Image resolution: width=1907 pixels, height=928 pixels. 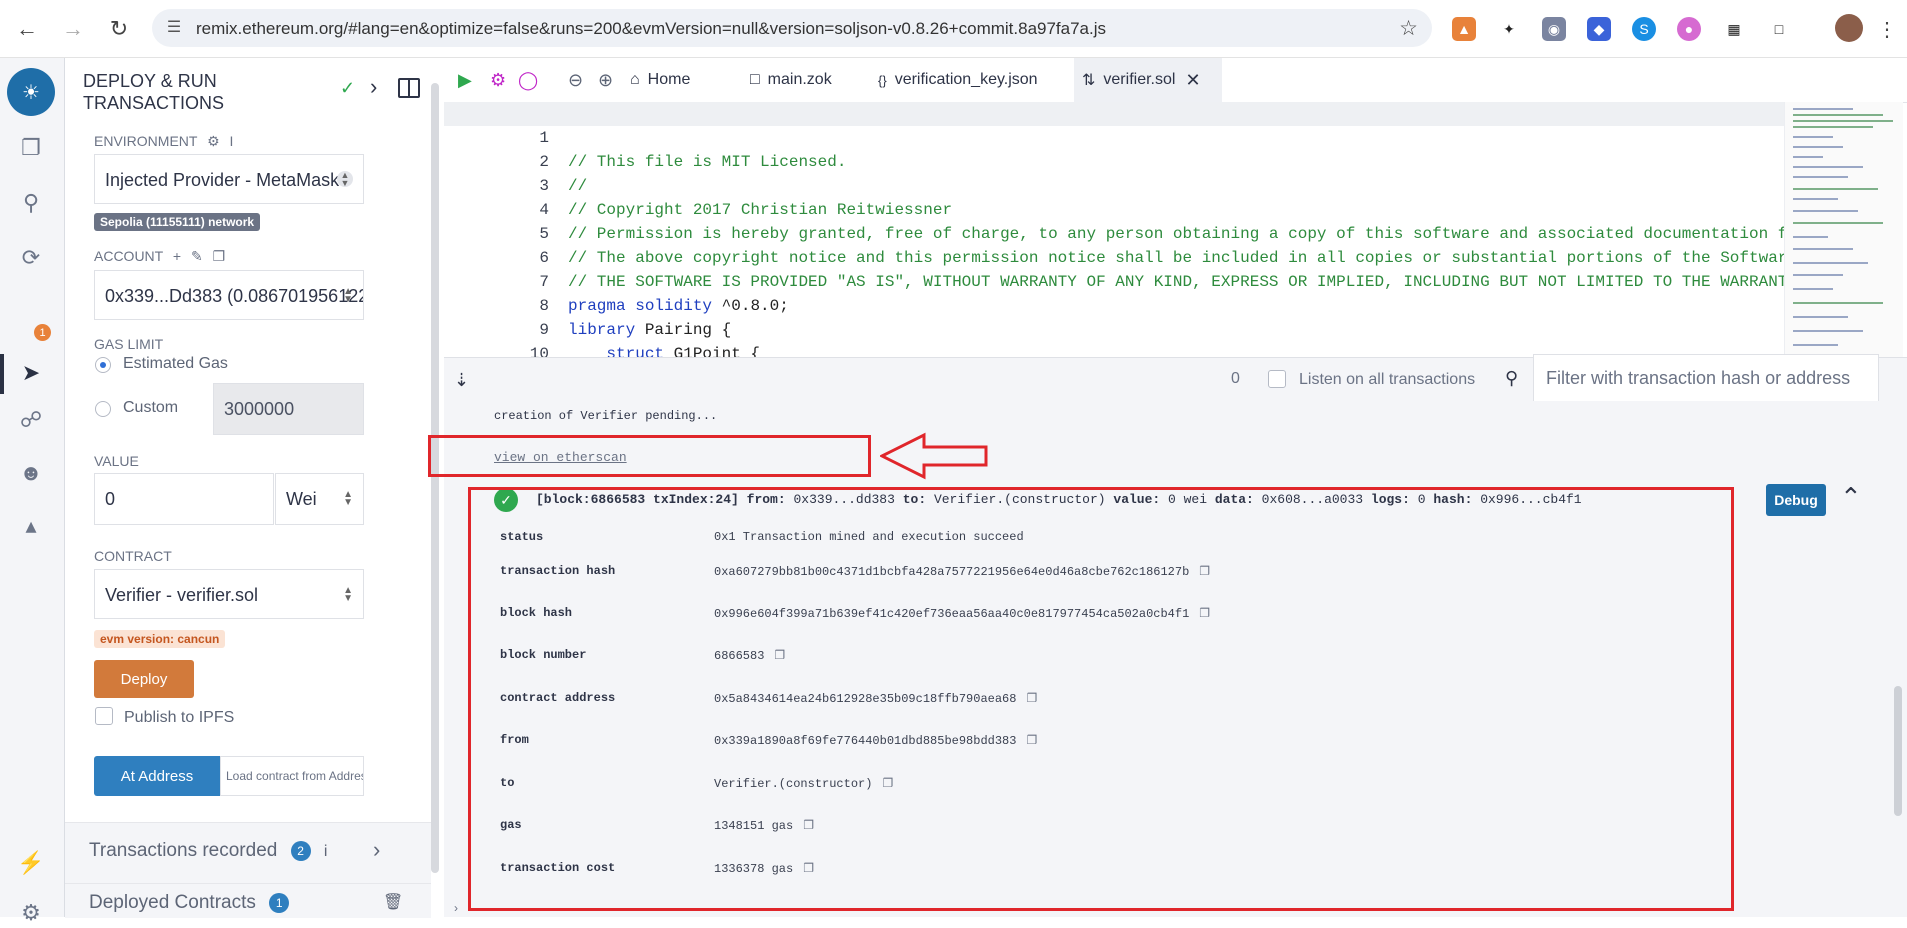 I want to click on file-icon: □, so click(x=755, y=79).